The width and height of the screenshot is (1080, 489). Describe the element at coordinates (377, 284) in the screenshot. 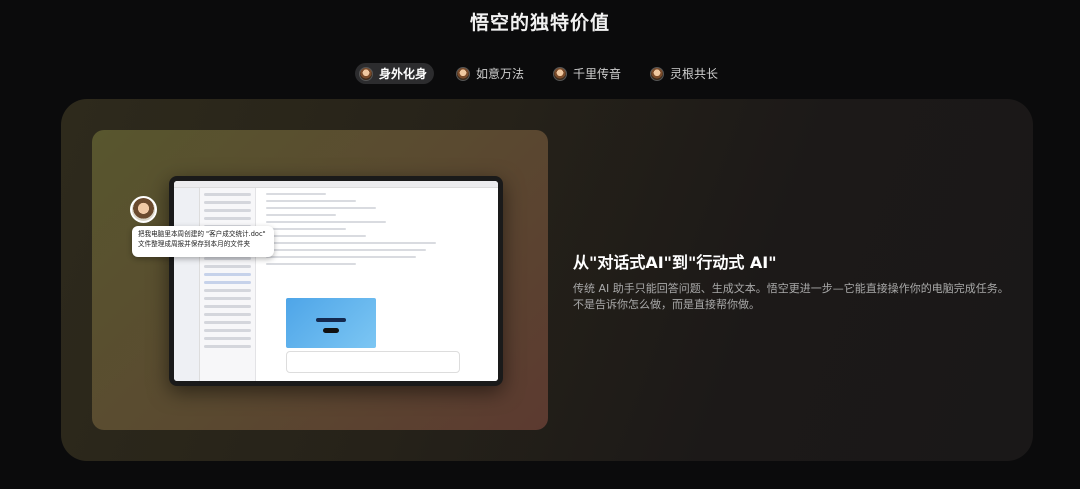

I see `chat-pane` at that location.